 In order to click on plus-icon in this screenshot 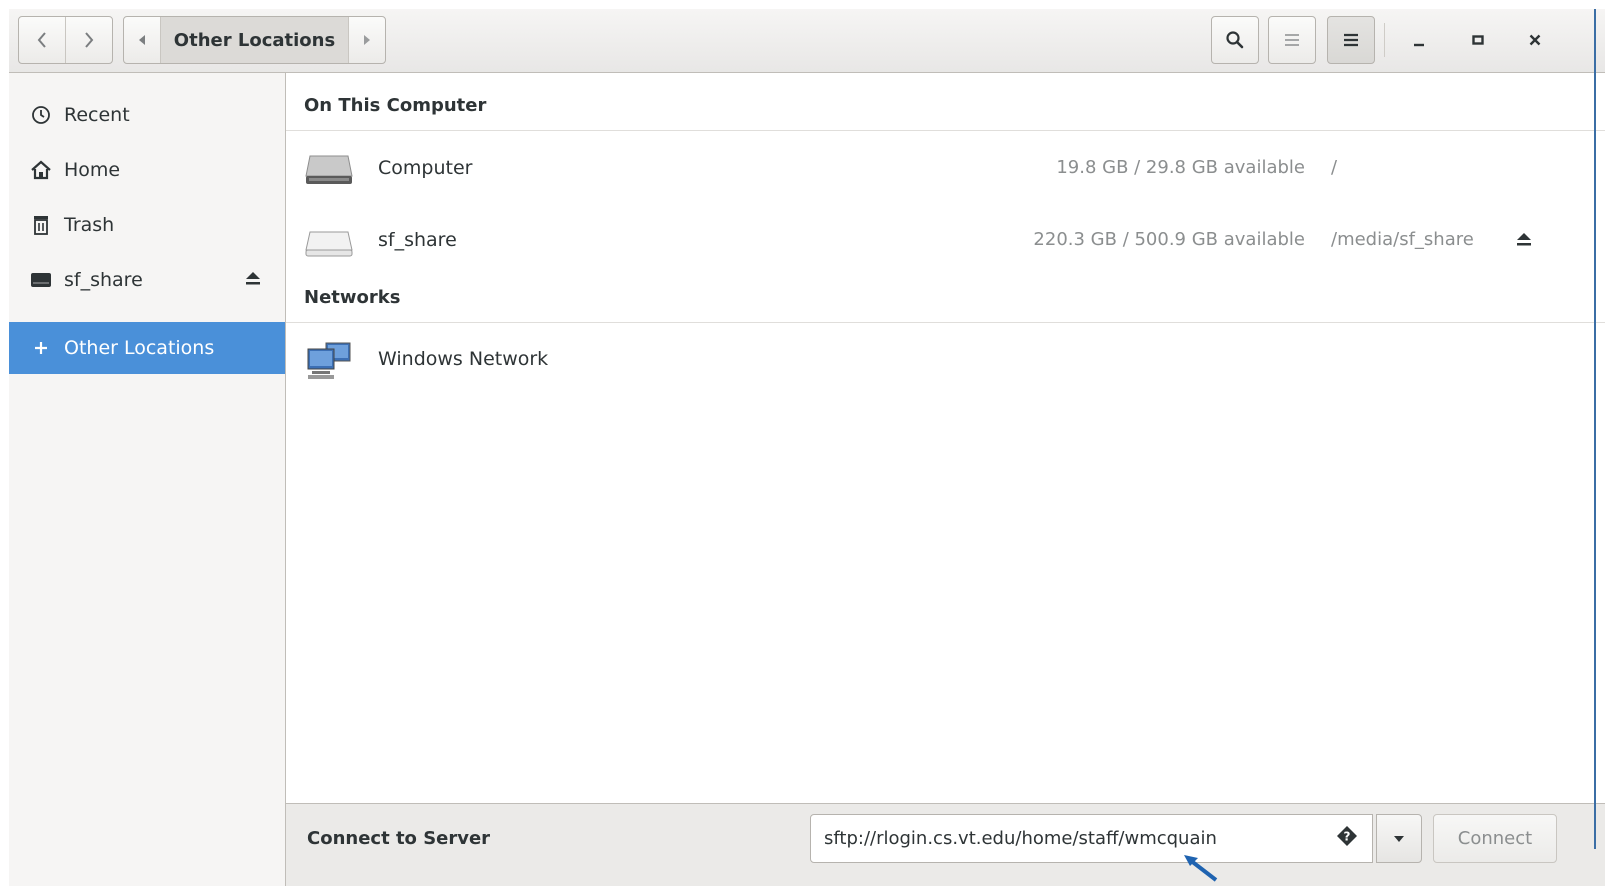, I will do `click(41, 348)`.